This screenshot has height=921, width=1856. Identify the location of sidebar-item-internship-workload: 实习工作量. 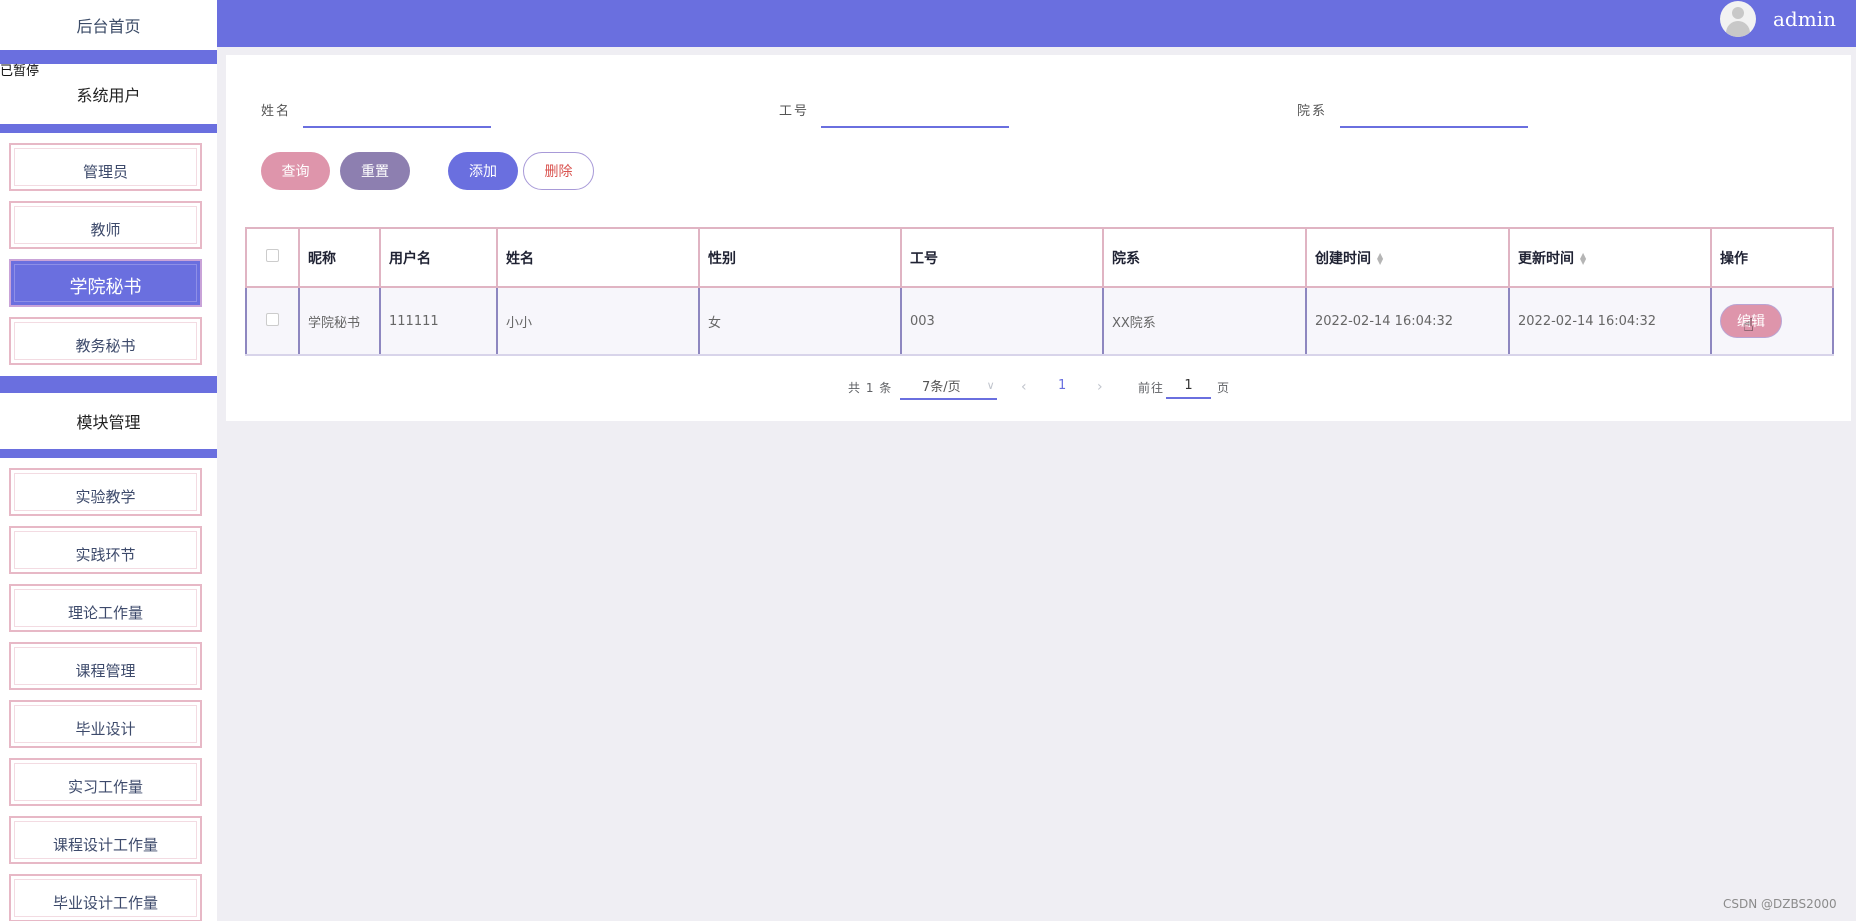
(105, 782).